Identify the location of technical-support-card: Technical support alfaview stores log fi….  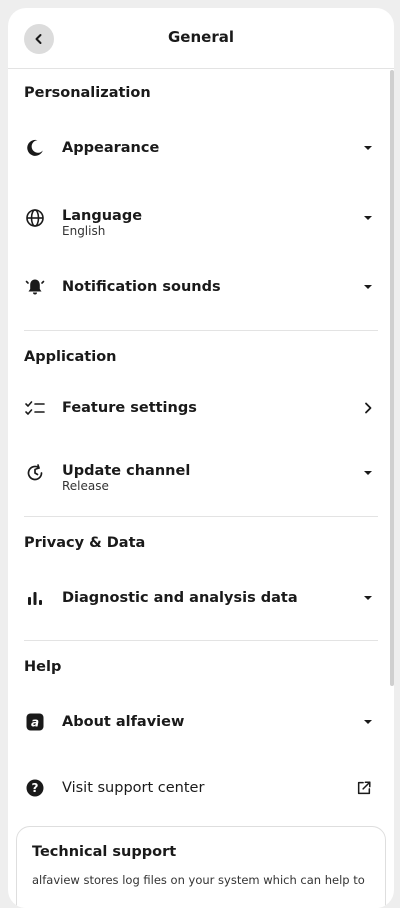
(201, 867).